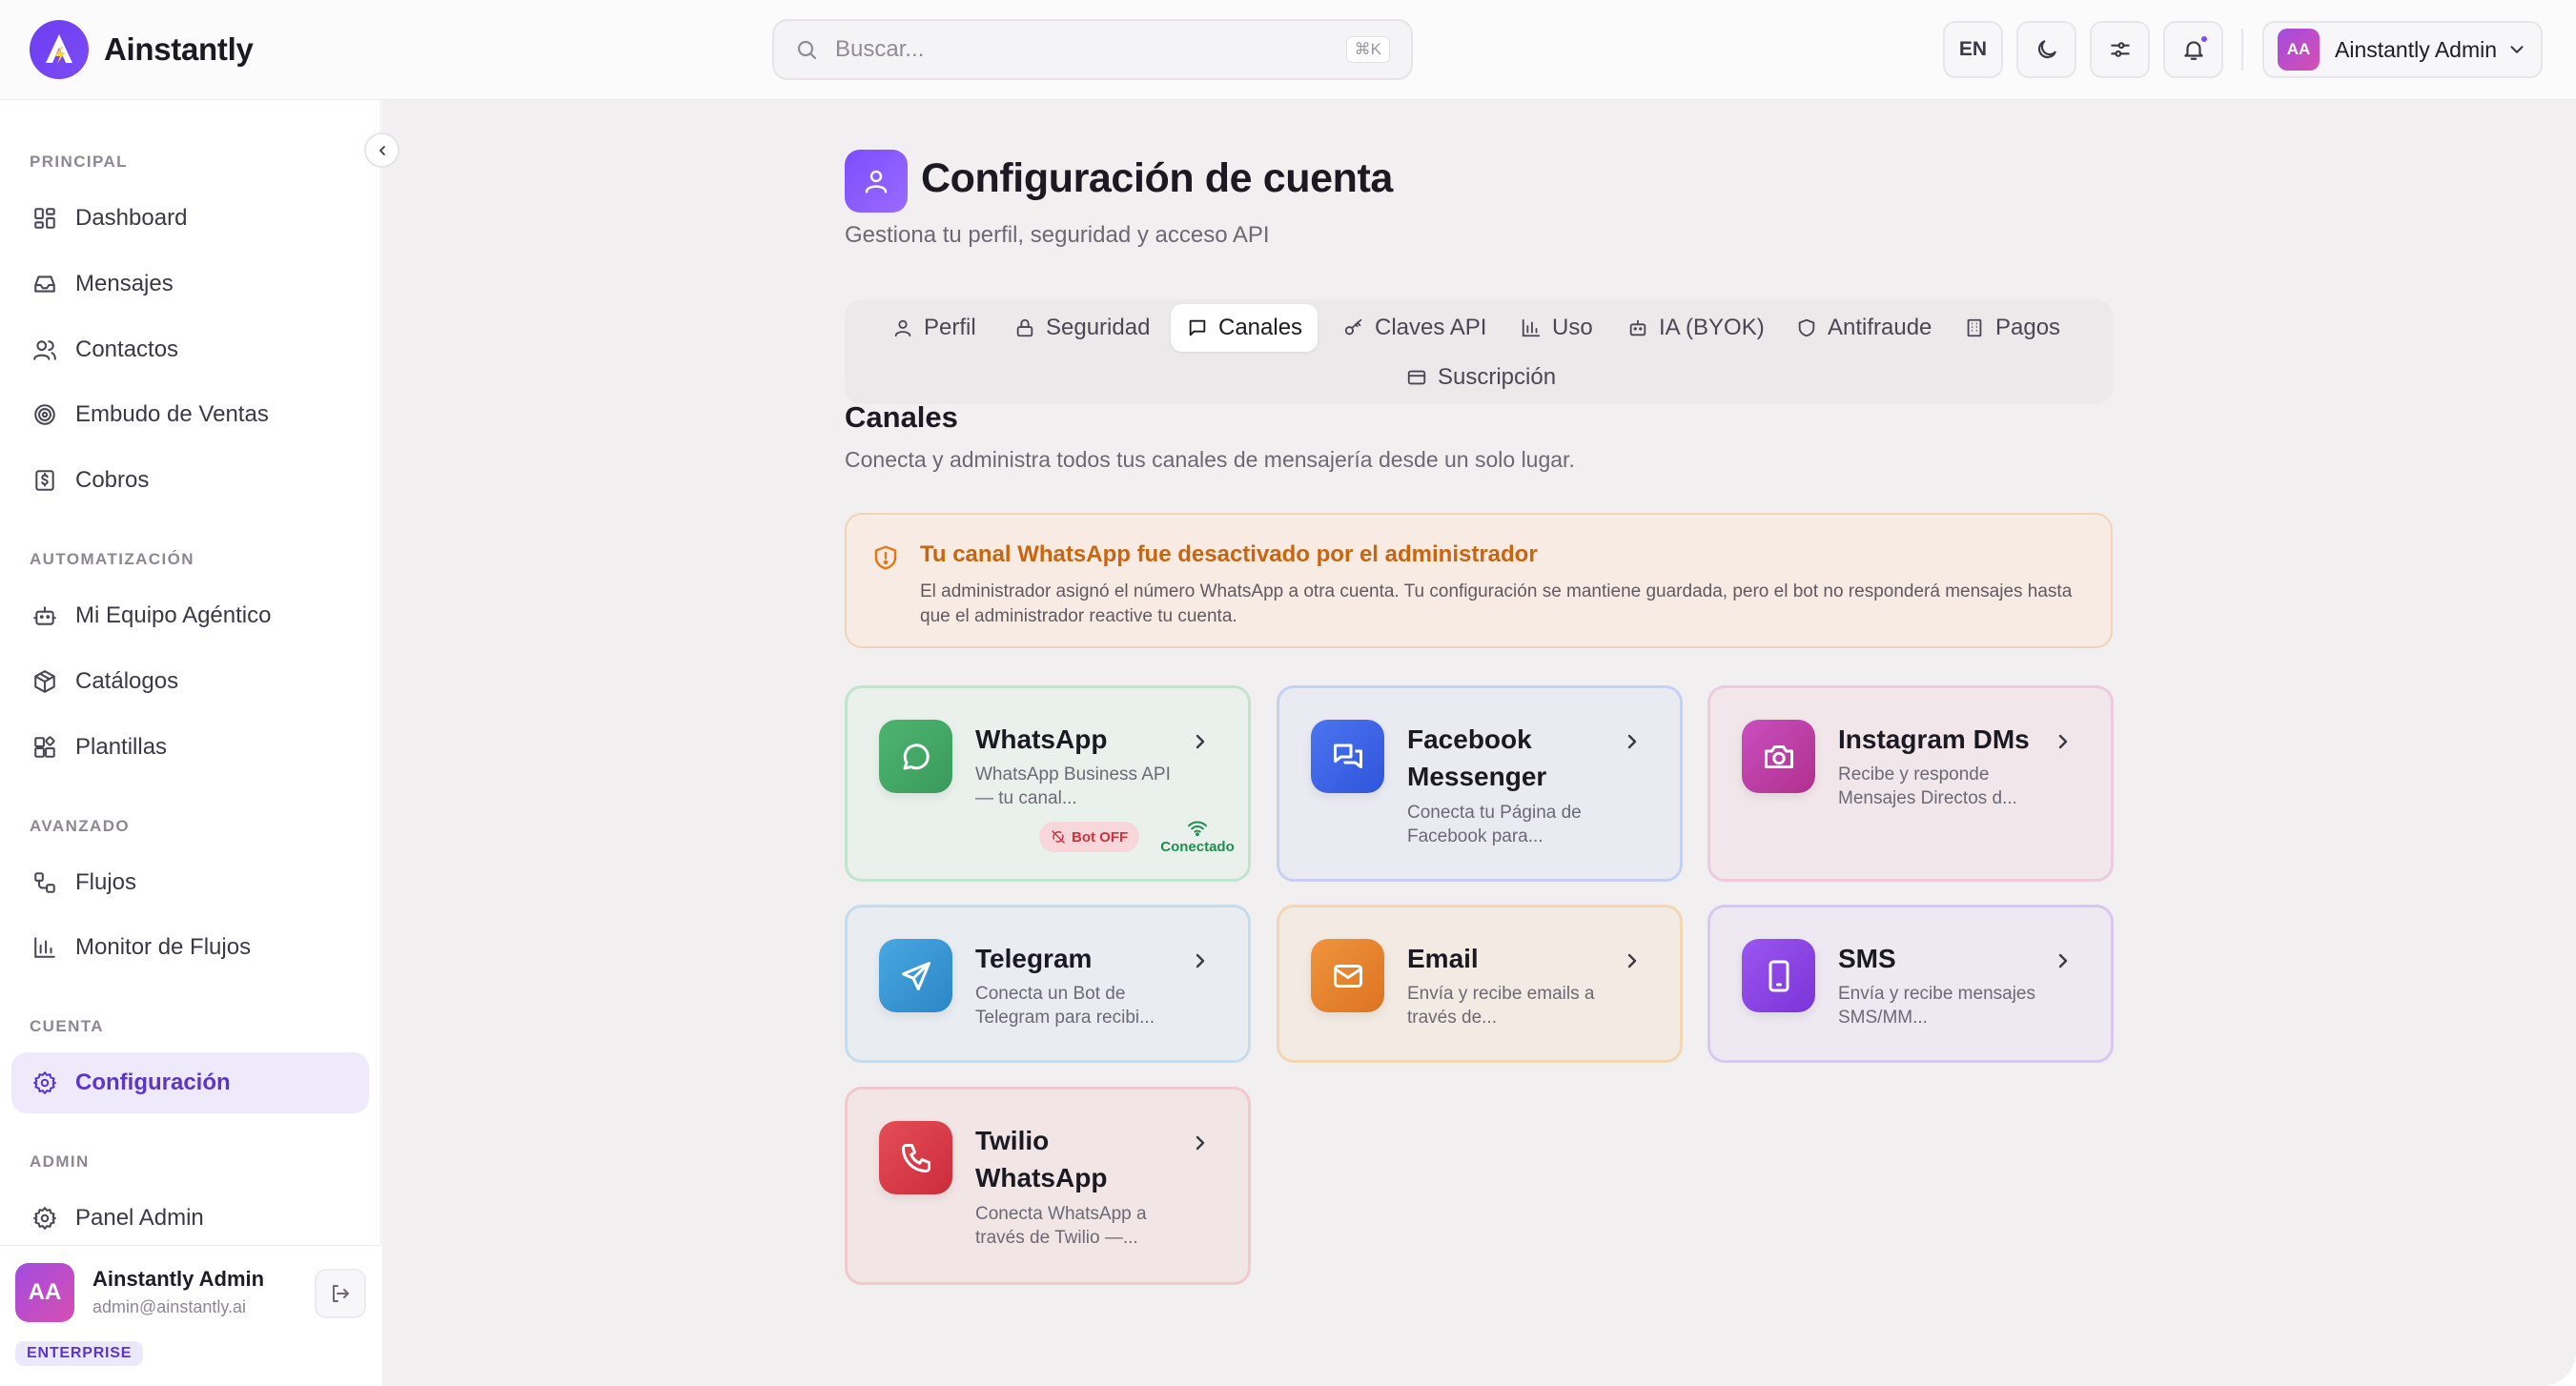 The height and width of the screenshot is (1386, 2576). What do you see at coordinates (806, 49) in the screenshot?
I see `search-icon` at bounding box center [806, 49].